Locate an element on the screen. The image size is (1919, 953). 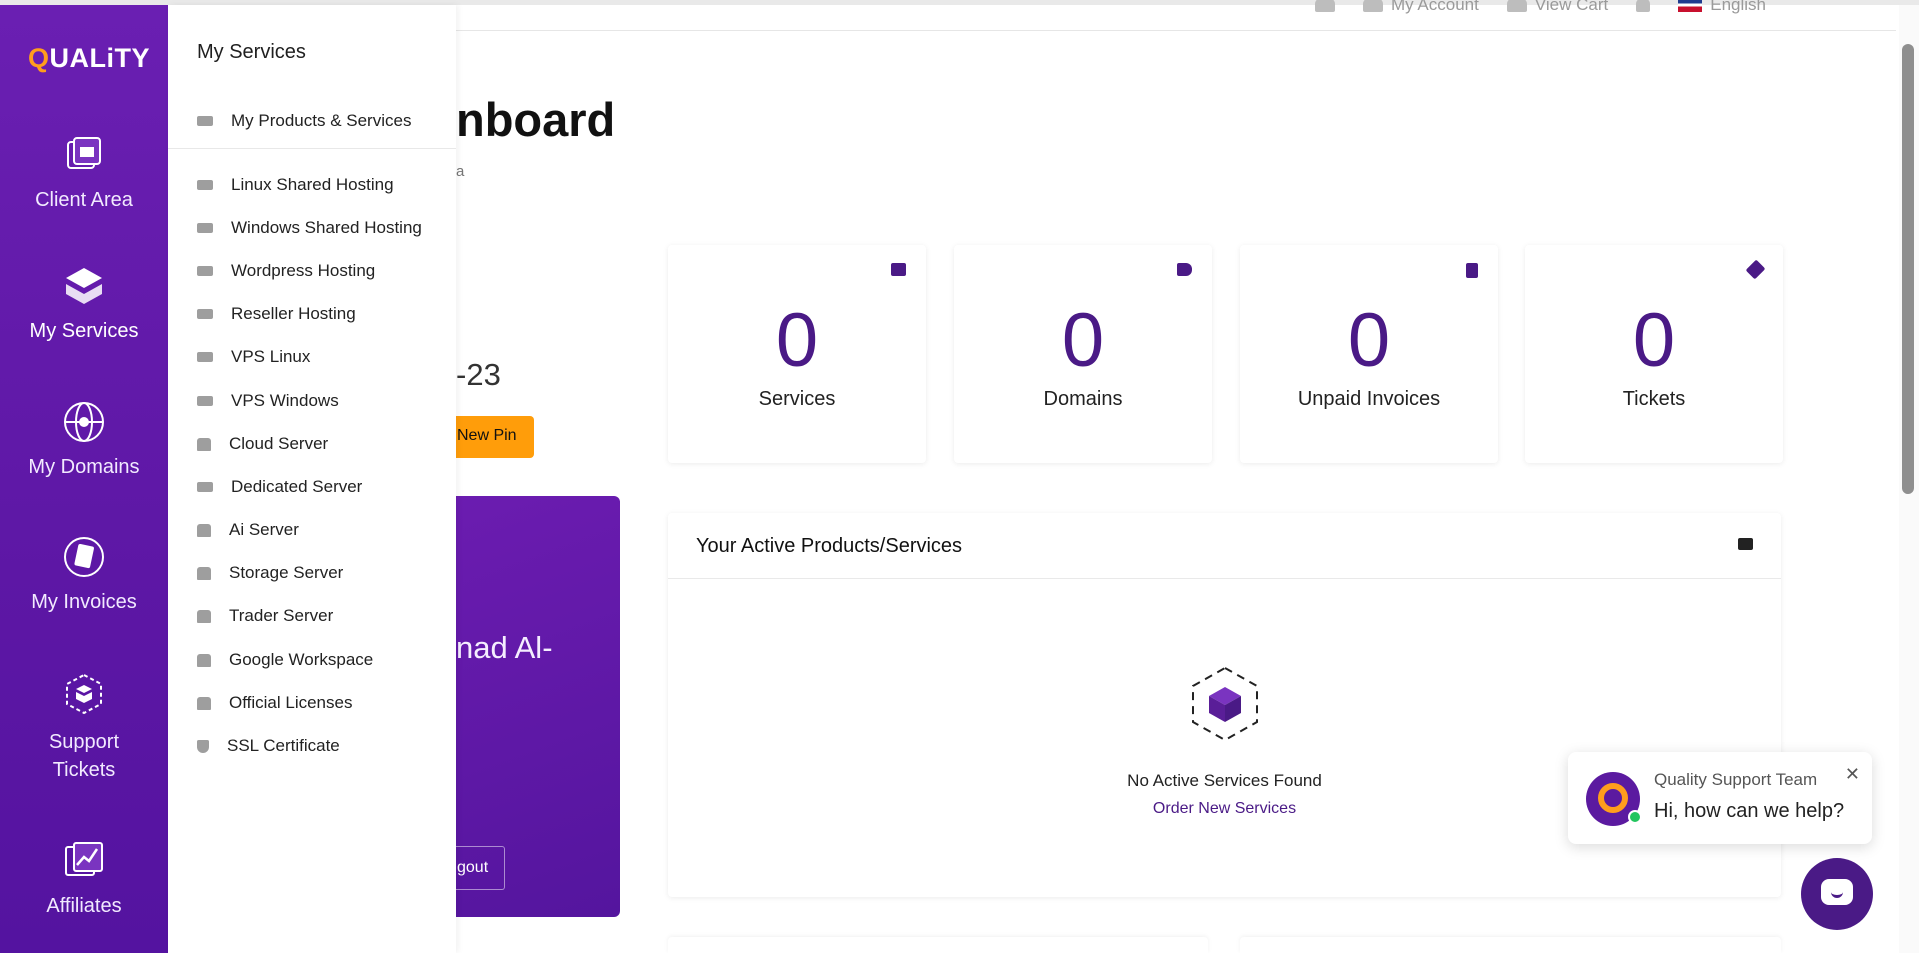
file-icon is located at coordinates (1472, 270).